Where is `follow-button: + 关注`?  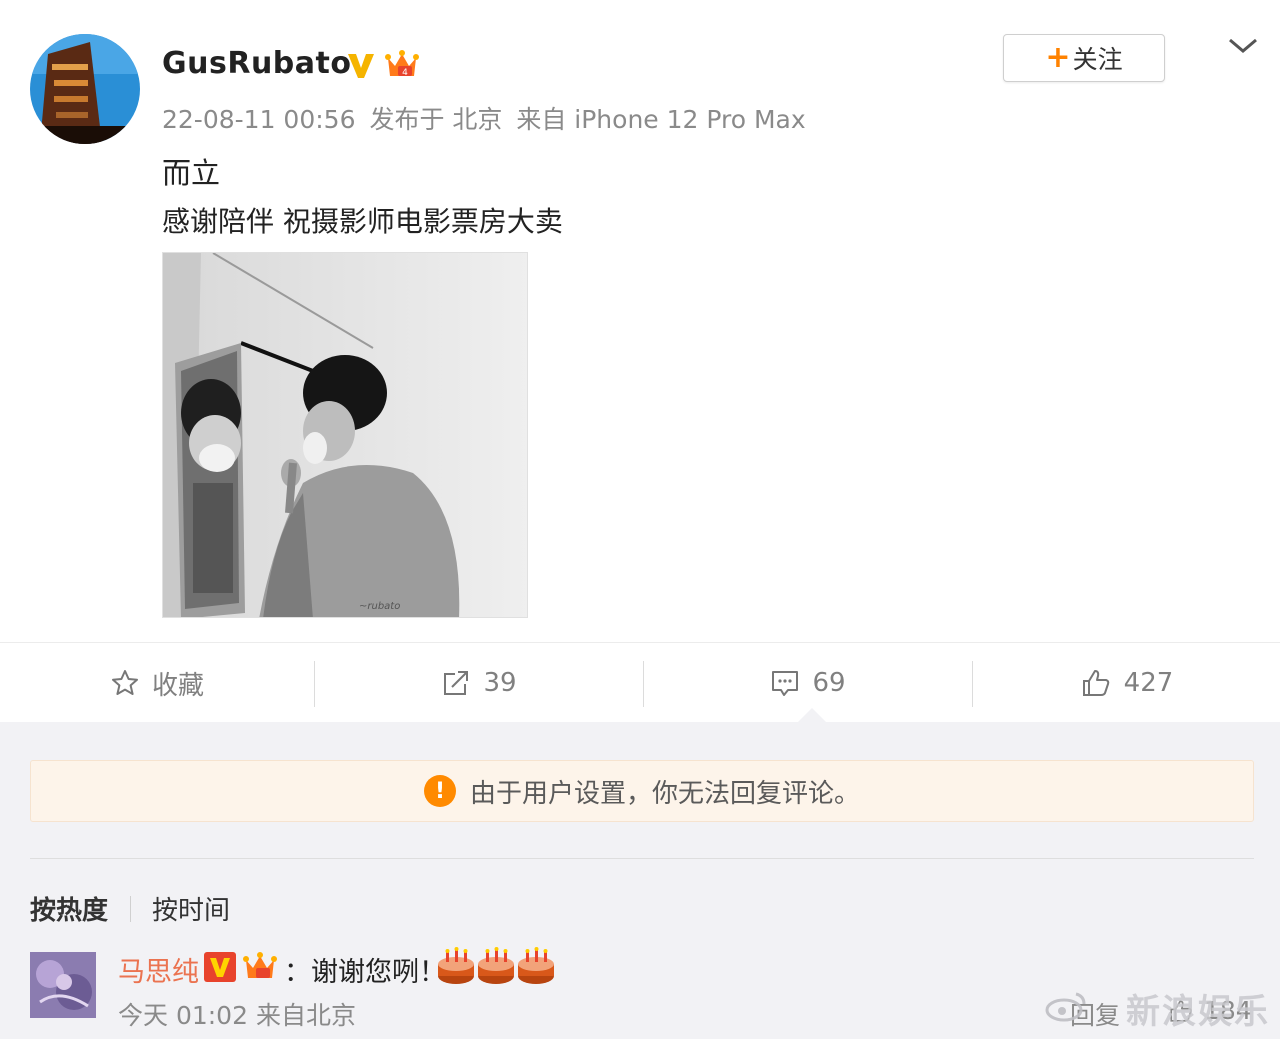 follow-button: + 关注 is located at coordinates (1084, 58).